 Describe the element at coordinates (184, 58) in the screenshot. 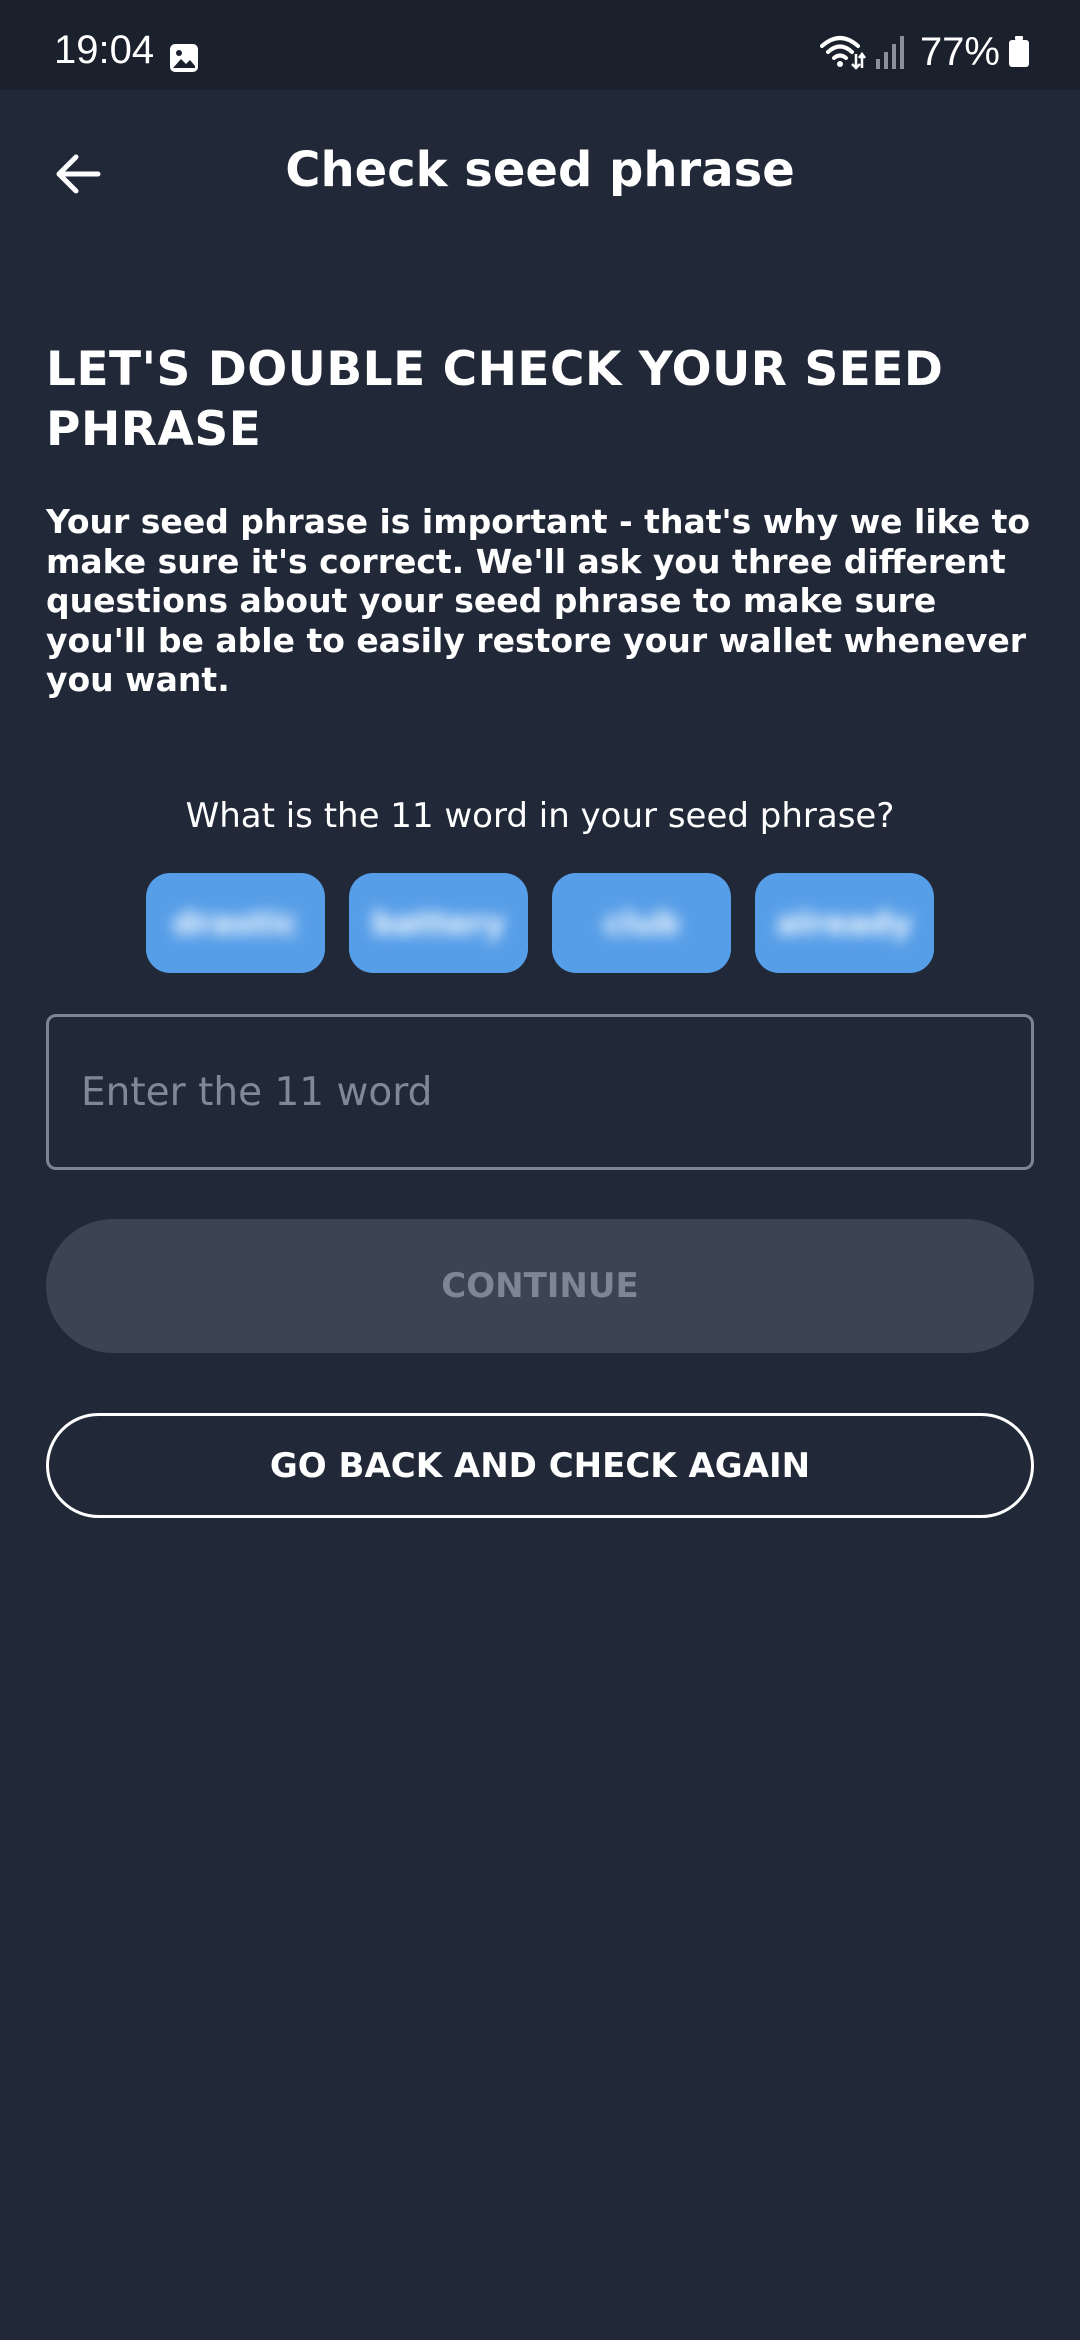

I see `image-icon` at that location.